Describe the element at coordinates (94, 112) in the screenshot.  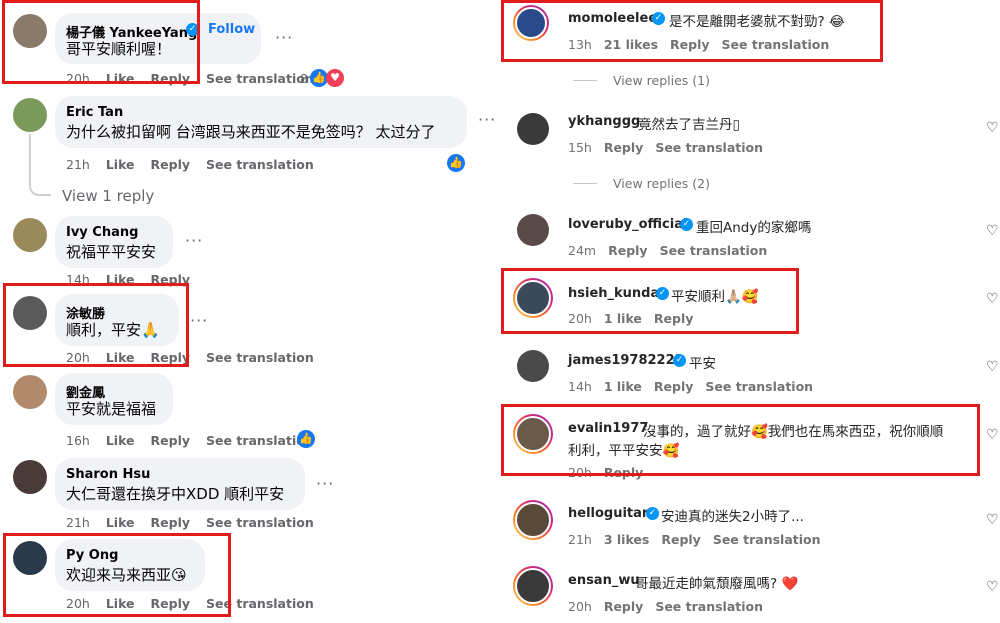
I see `commenter-name: Eric Tan` at that location.